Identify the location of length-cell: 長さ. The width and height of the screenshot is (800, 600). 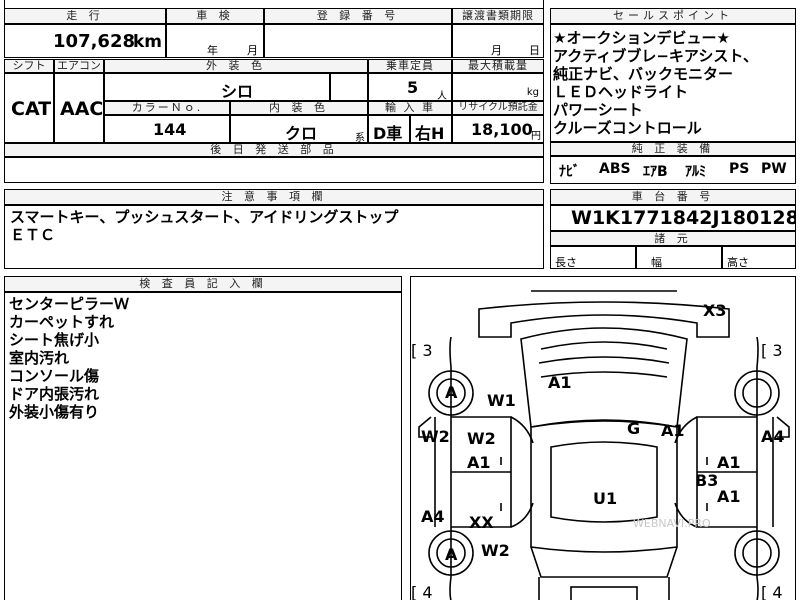
(593, 257).